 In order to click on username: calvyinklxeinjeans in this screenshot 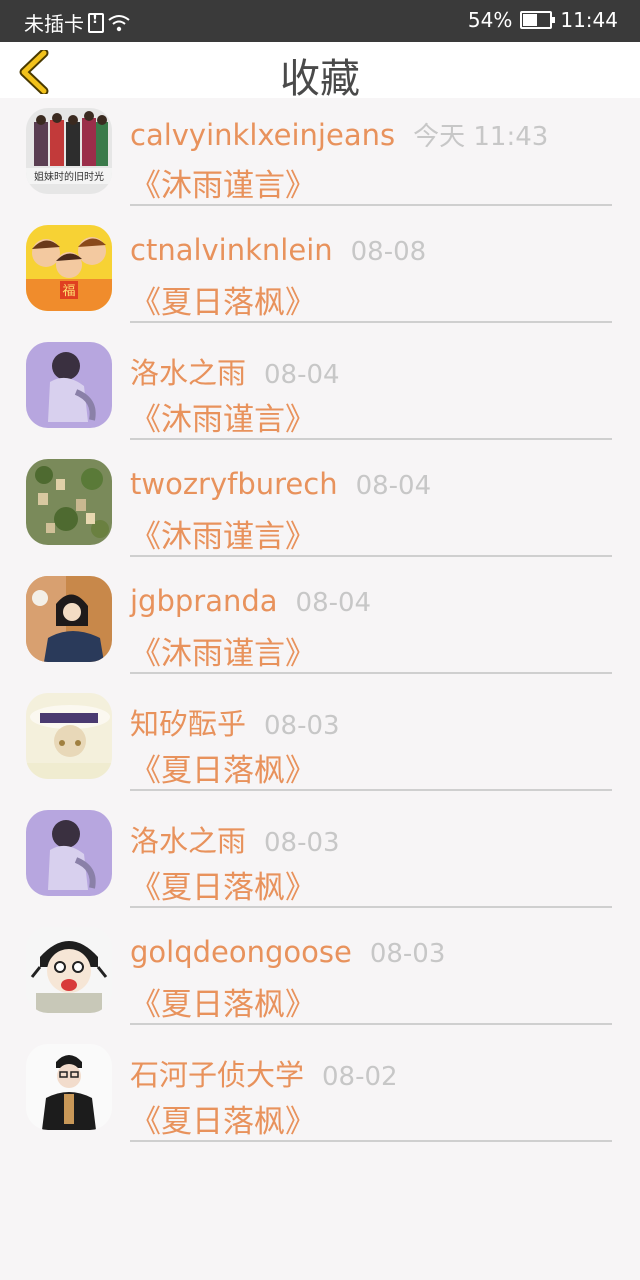, I will do `click(263, 135)`.